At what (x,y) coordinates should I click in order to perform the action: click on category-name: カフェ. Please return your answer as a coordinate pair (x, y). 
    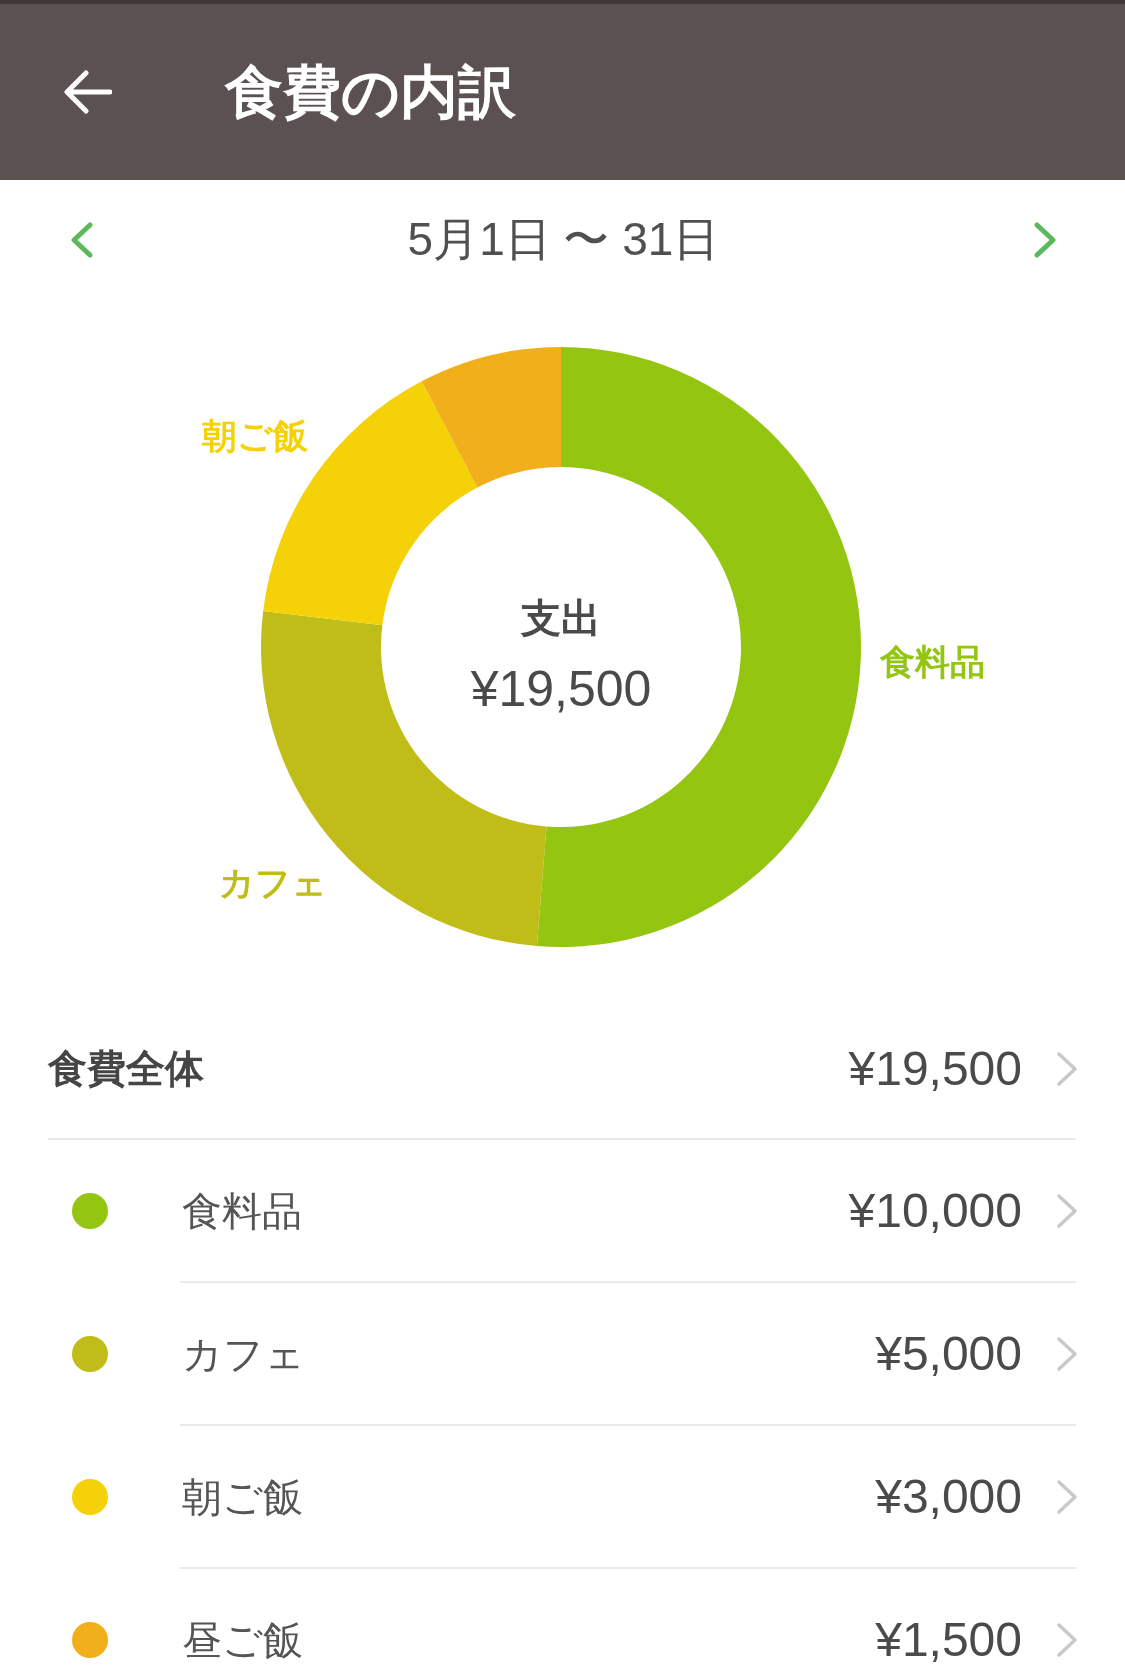
    Looking at the image, I should click on (244, 1353).